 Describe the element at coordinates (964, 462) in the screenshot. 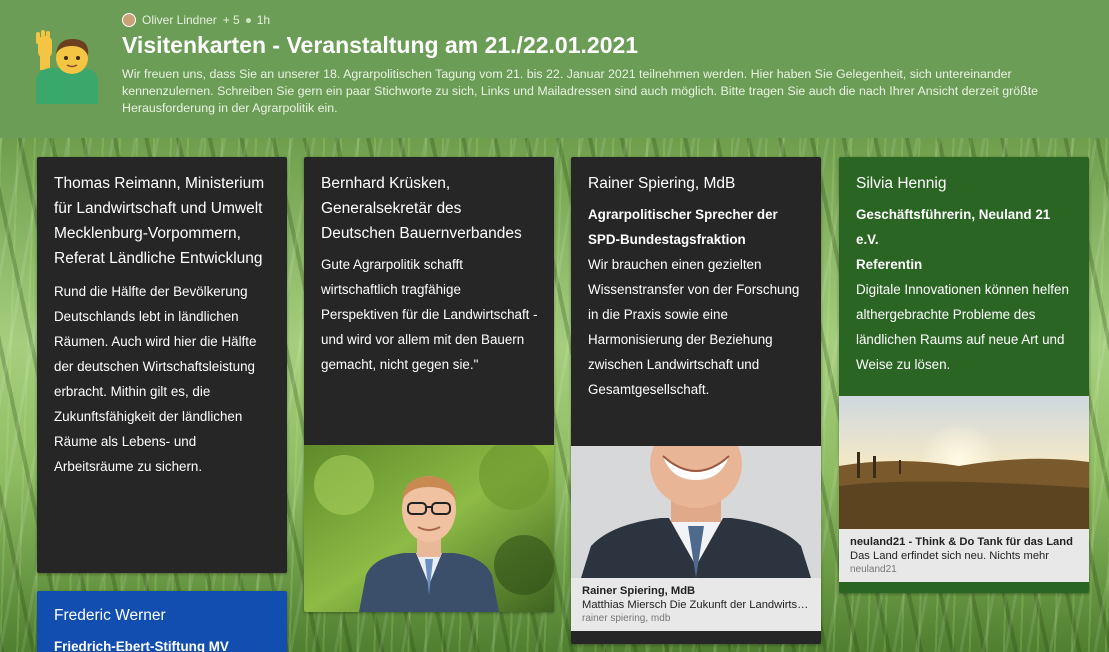

I see `landscape-photo-neuland21` at that location.